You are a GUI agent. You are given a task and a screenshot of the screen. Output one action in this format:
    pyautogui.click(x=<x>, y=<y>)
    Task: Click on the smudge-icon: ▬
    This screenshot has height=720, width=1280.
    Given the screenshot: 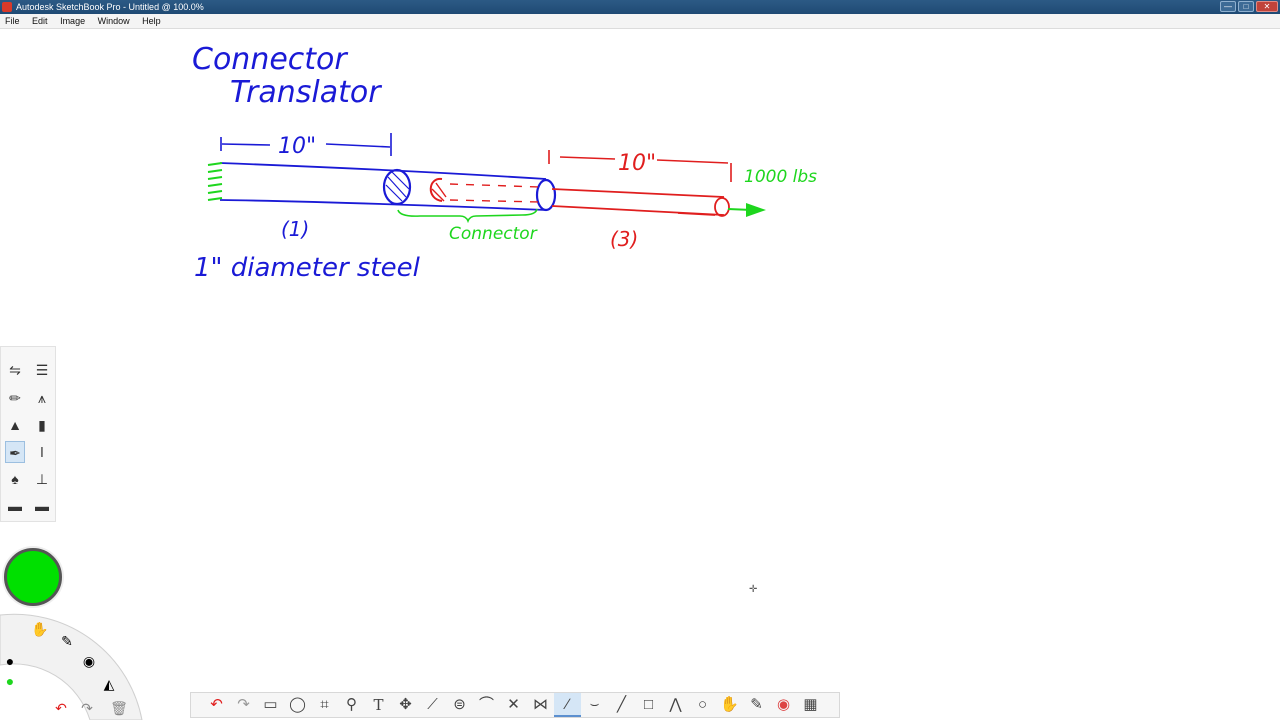 What is the action you would take?
    pyautogui.click(x=15, y=506)
    